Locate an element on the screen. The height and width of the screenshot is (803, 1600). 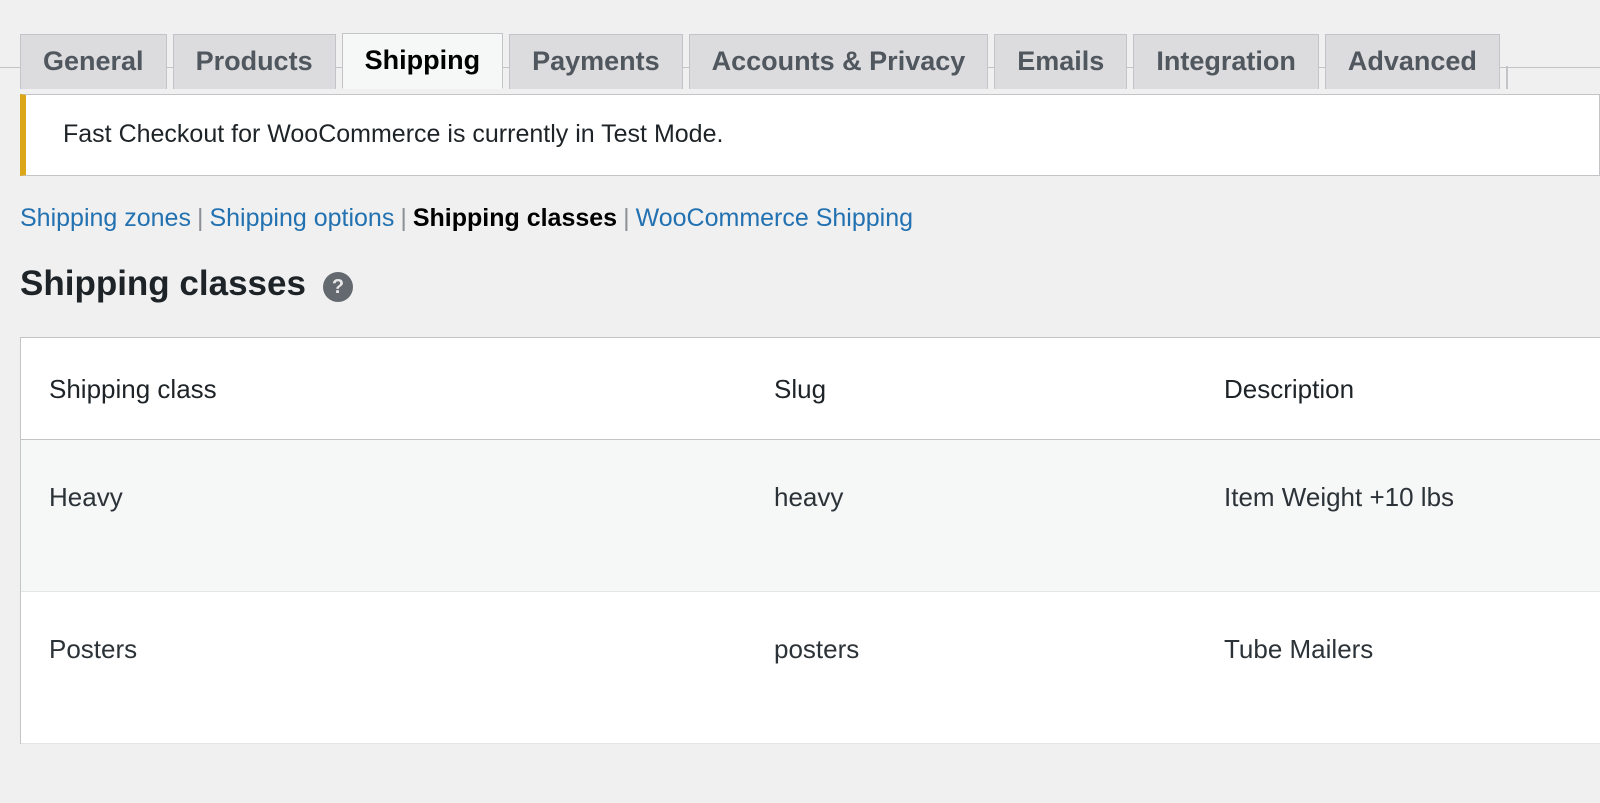
subnav-shipping-classes: Shipping classes is located at coordinates (515, 218).